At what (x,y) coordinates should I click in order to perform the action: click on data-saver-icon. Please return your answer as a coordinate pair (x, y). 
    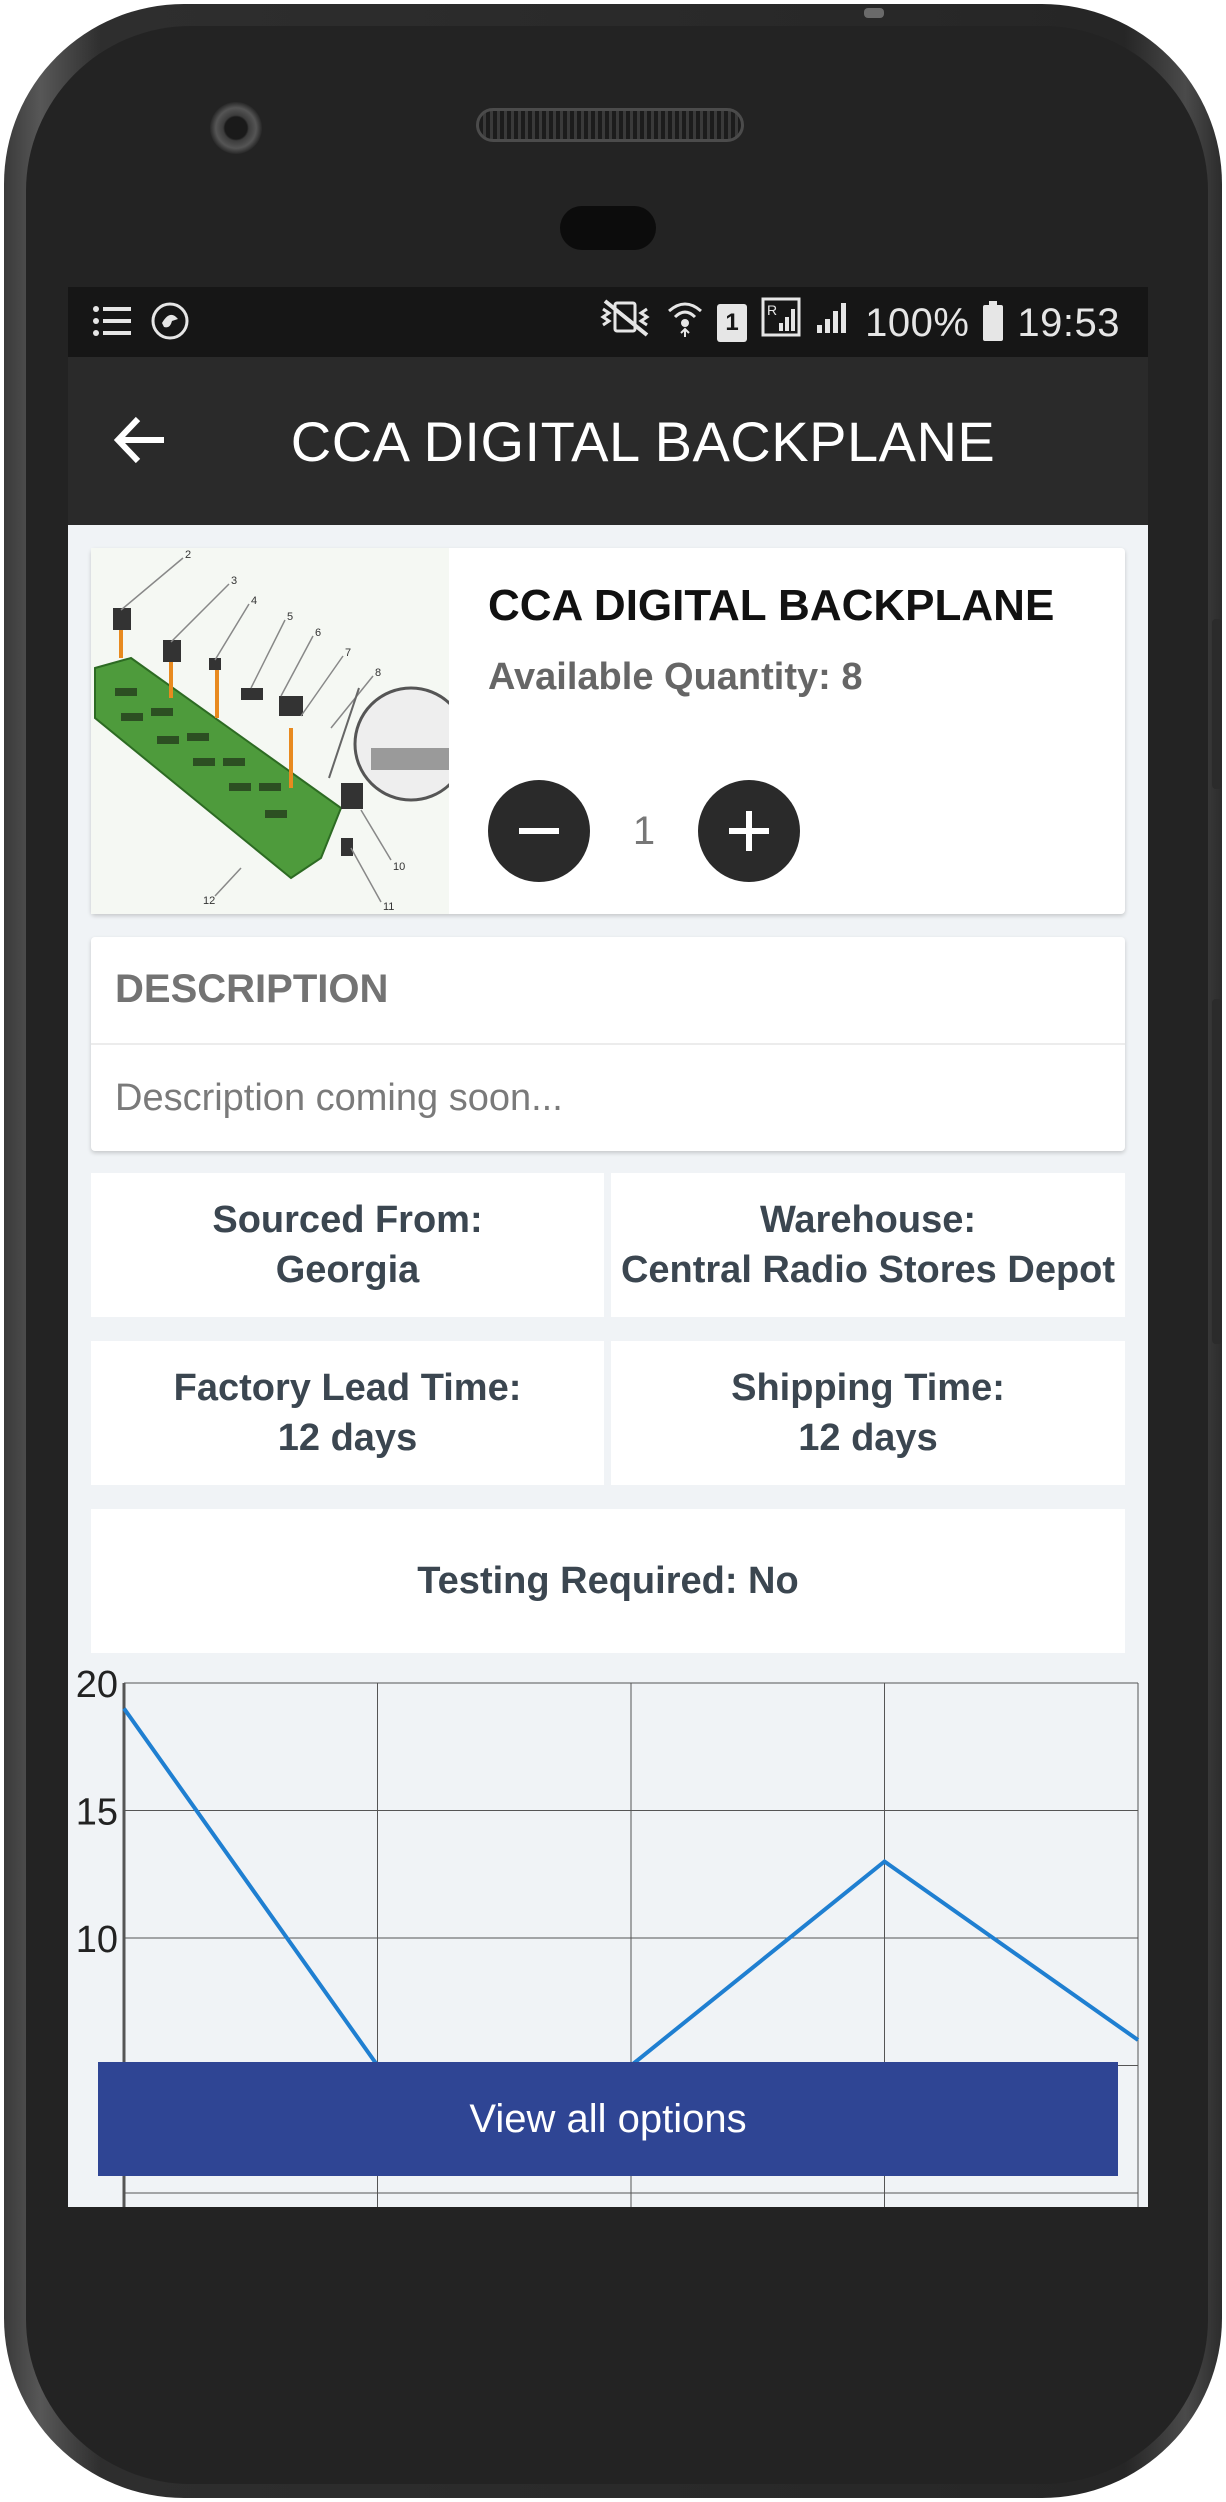
    Looking at the image, I should click on (170, 325).